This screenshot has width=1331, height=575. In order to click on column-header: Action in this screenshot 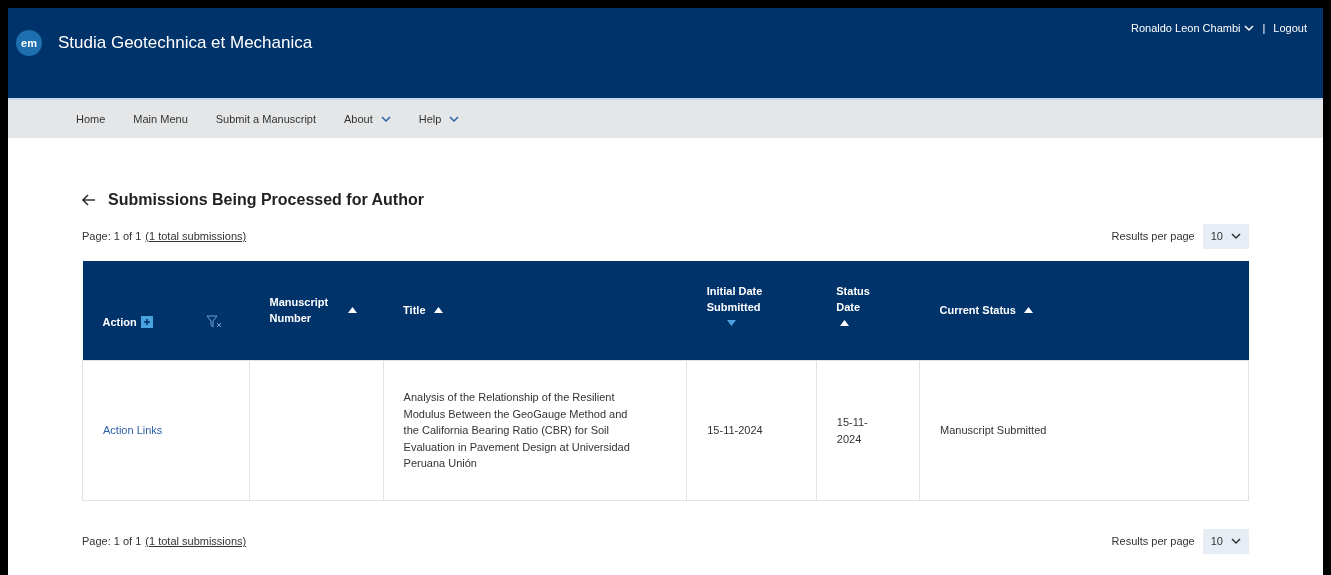, I will do `click(166, 310)`.